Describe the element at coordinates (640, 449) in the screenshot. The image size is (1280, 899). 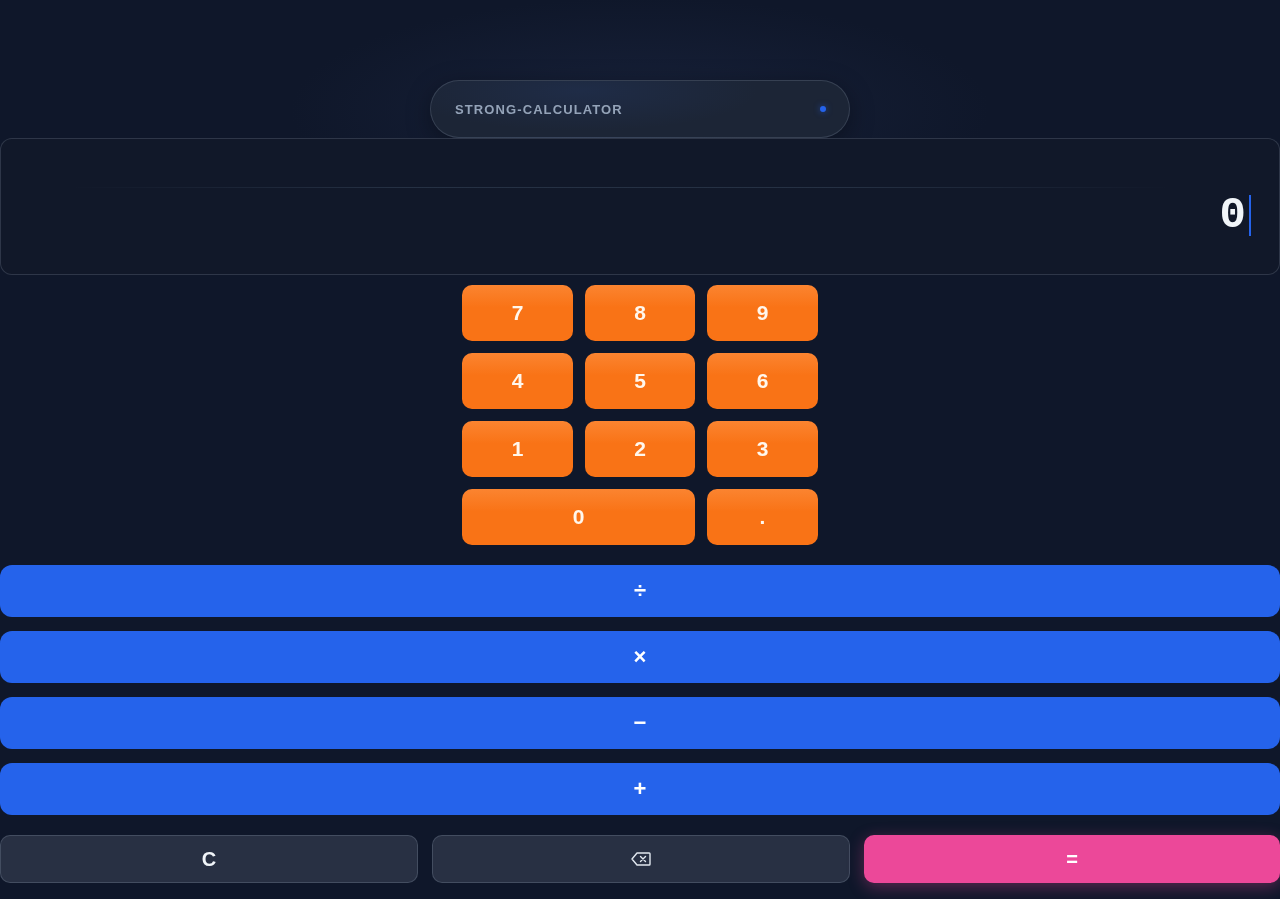
I see `key-button: 2` at that location.